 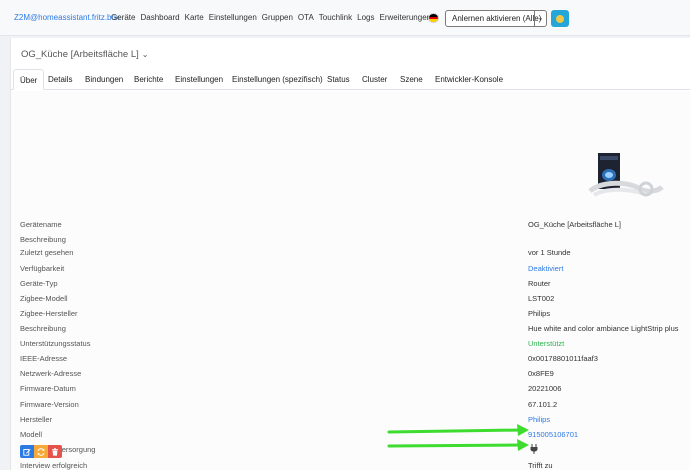 What do you see at coordinates (374, 79) in the screenshot?
I see `tab-clusters: Cluster` at bounding box center [374, 79].